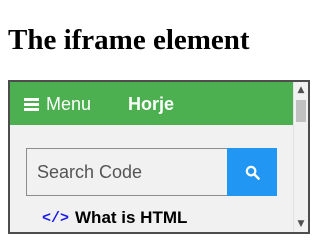 The image size is (324, 245). Describe the element at coordinates (301, 90) in the screenshot. I see `scroll-up-arrow-icon: ▲` at that location.